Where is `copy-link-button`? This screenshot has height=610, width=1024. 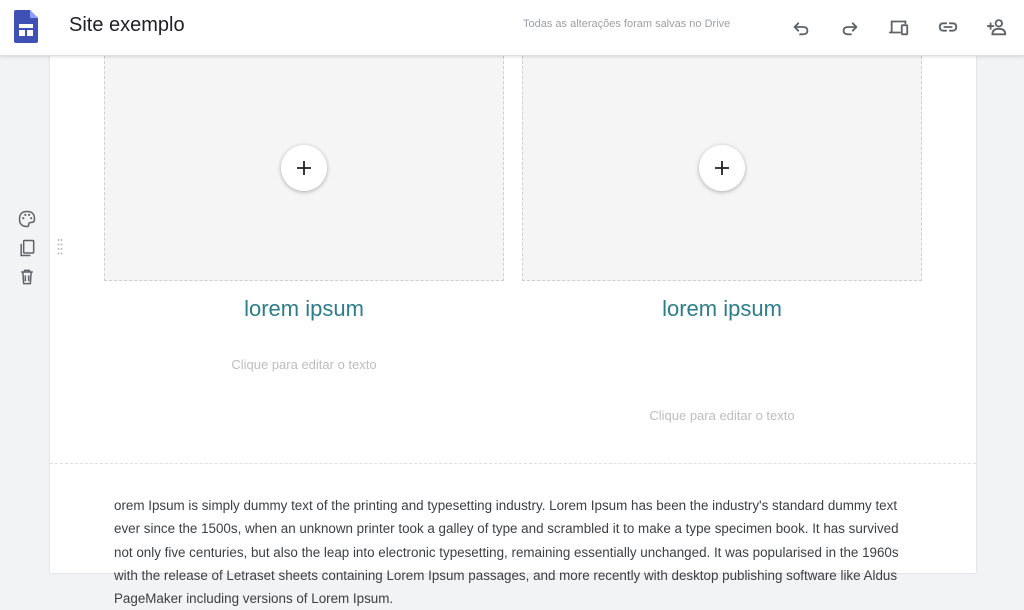 copy-link-button is located at coordinates (948, 27).